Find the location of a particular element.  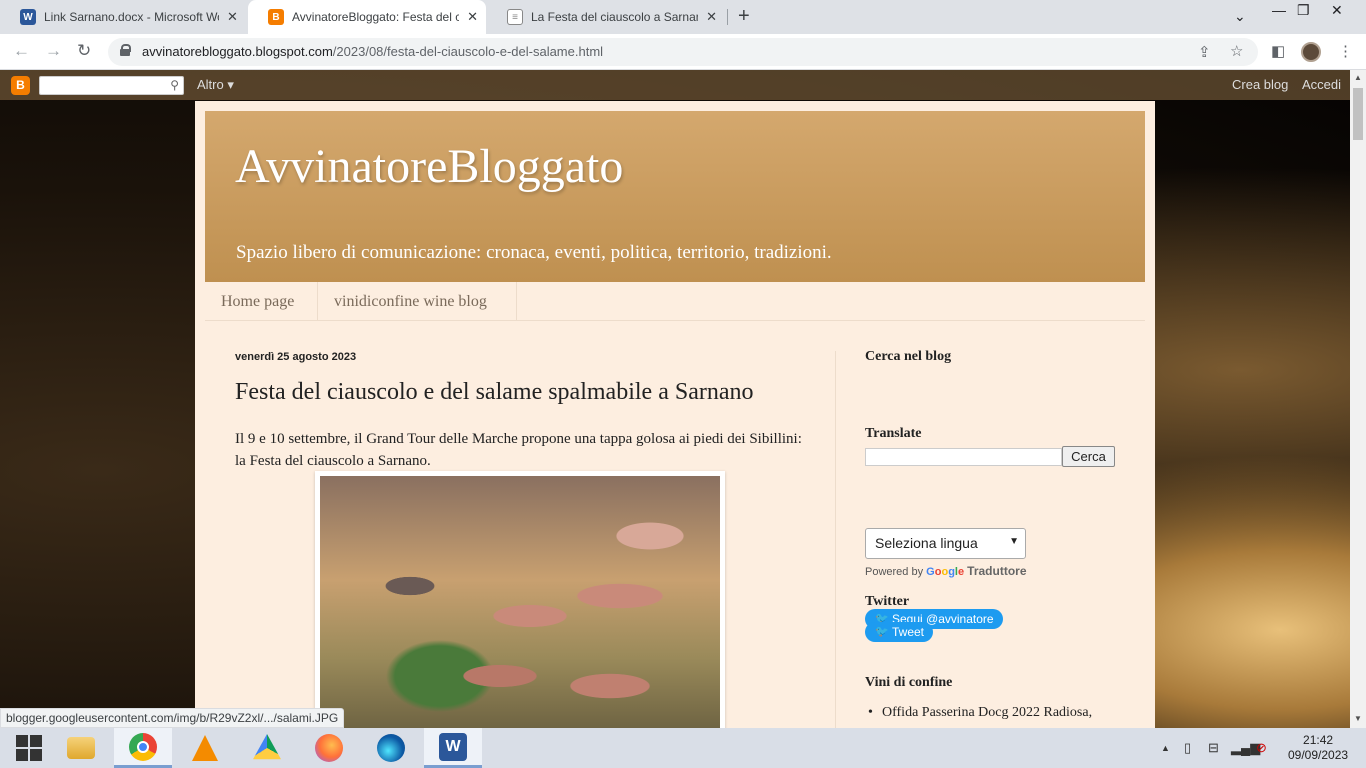

chevron-down-icon: ▼ is located at coordinates (1014, 541).